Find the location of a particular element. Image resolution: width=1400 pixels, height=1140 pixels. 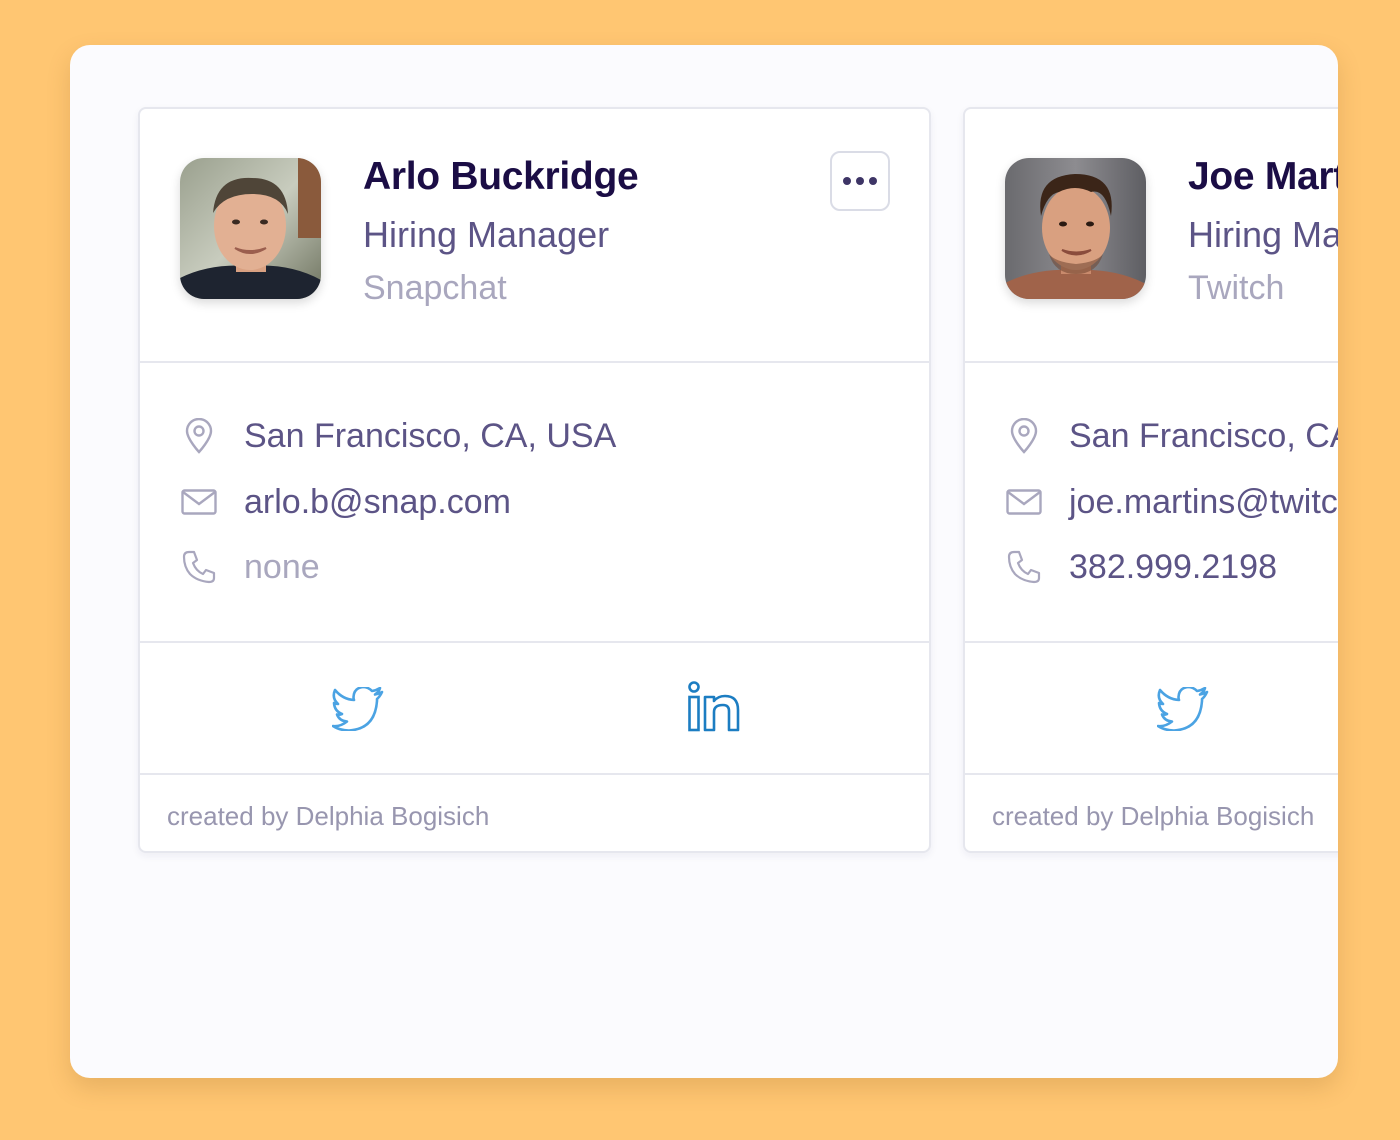

phone-text: none is located at coordinates (282, 566).